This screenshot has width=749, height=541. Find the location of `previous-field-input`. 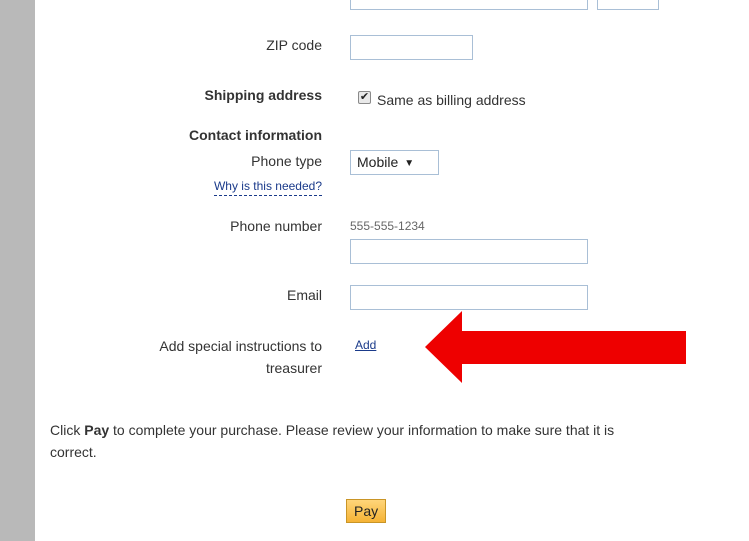

previous-field-input is located at coordinates (469, 5).